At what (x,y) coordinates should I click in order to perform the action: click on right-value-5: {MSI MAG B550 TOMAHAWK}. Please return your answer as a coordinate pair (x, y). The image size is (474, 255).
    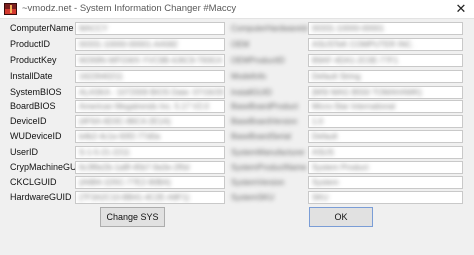
    Looking at the image, I should click on (367, 92).